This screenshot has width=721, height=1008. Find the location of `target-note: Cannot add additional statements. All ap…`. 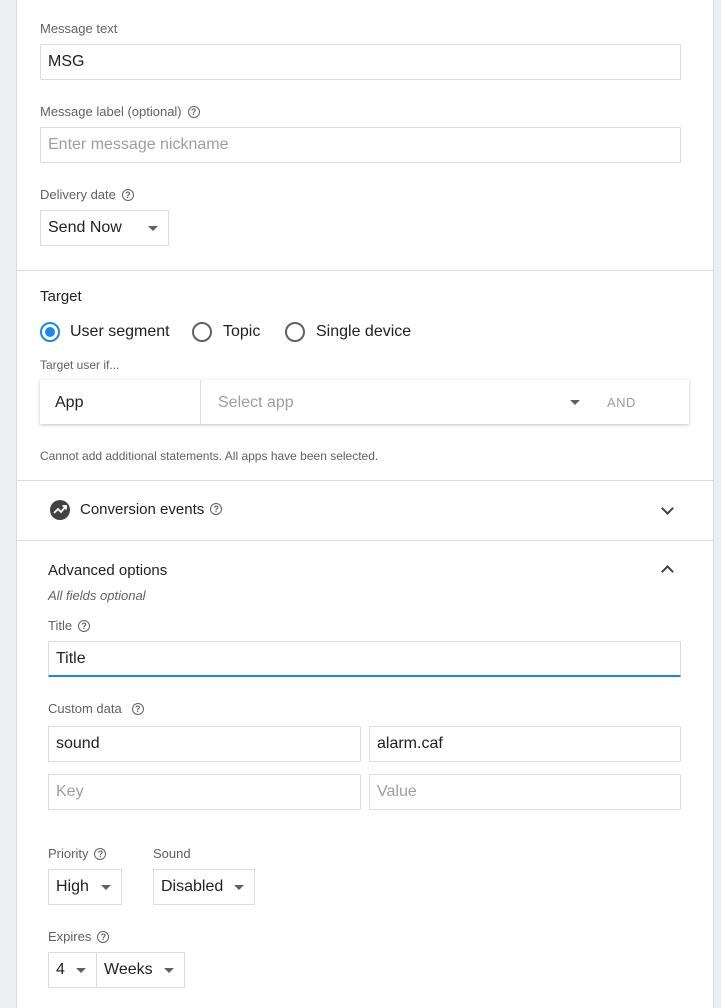

target-note: Cannot add additional statements. All ap… is located at coordinates (209, 456).